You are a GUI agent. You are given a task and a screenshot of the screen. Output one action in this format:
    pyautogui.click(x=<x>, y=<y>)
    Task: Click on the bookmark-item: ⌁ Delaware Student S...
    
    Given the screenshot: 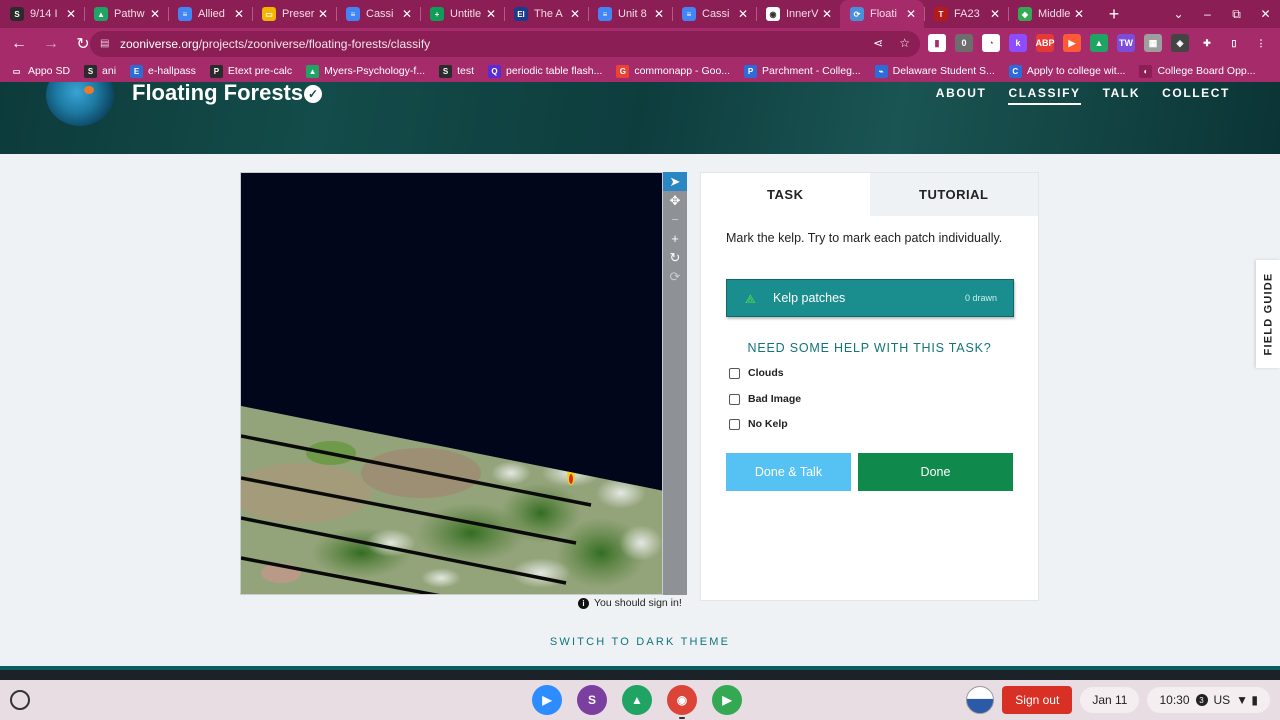 What is the action you would take?
    pyautogui.click(x=934, y=71)
    